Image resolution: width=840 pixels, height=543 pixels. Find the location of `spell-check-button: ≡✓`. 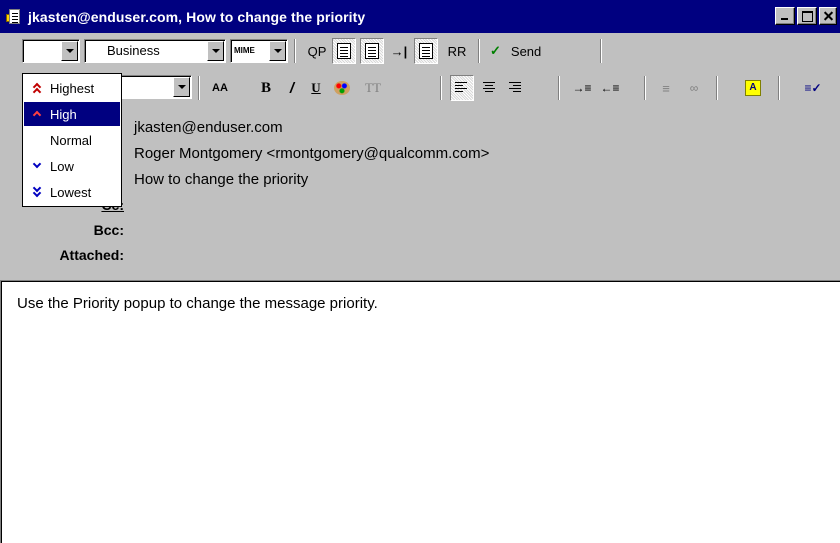

spell-check-button: ≡✓ is located at coordinates (813, 88).